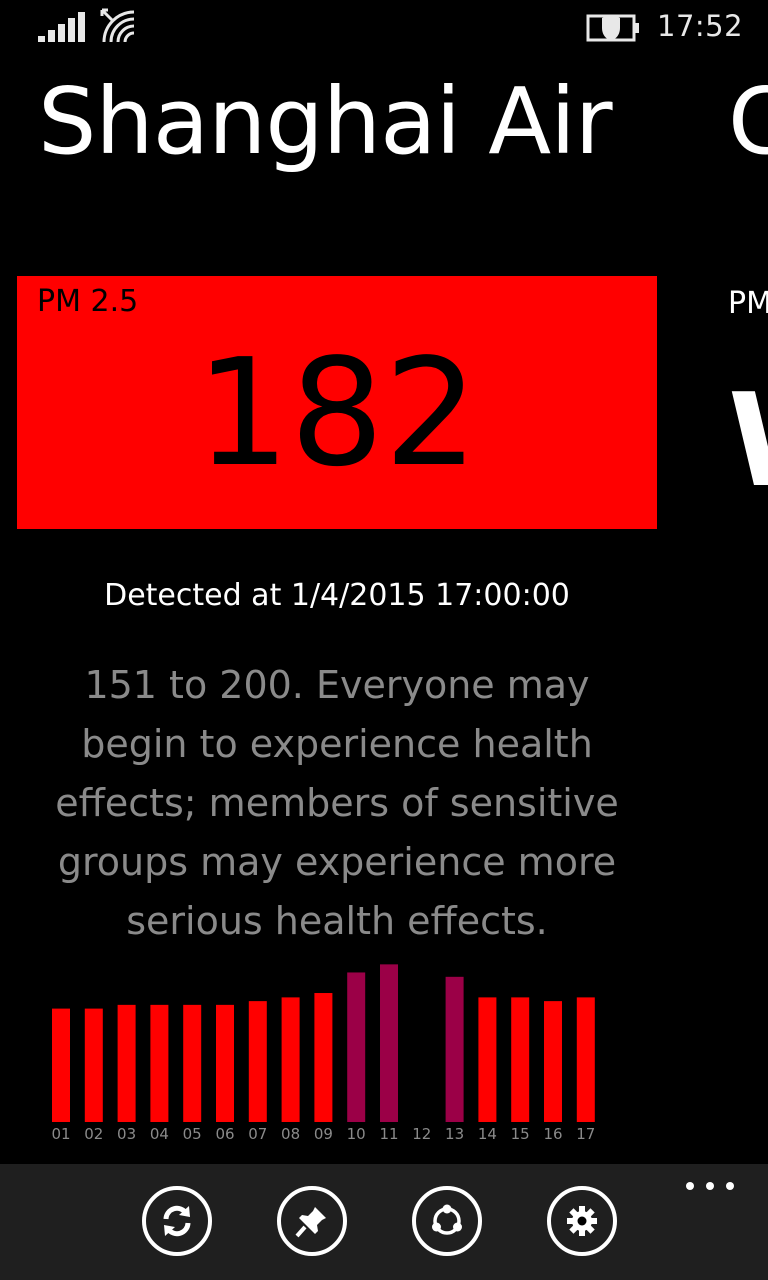  What do you see at coordinates (323, 1134) in the screenshot?
I see `chart-tick-label: 09` at bounding box center [323, 1134].